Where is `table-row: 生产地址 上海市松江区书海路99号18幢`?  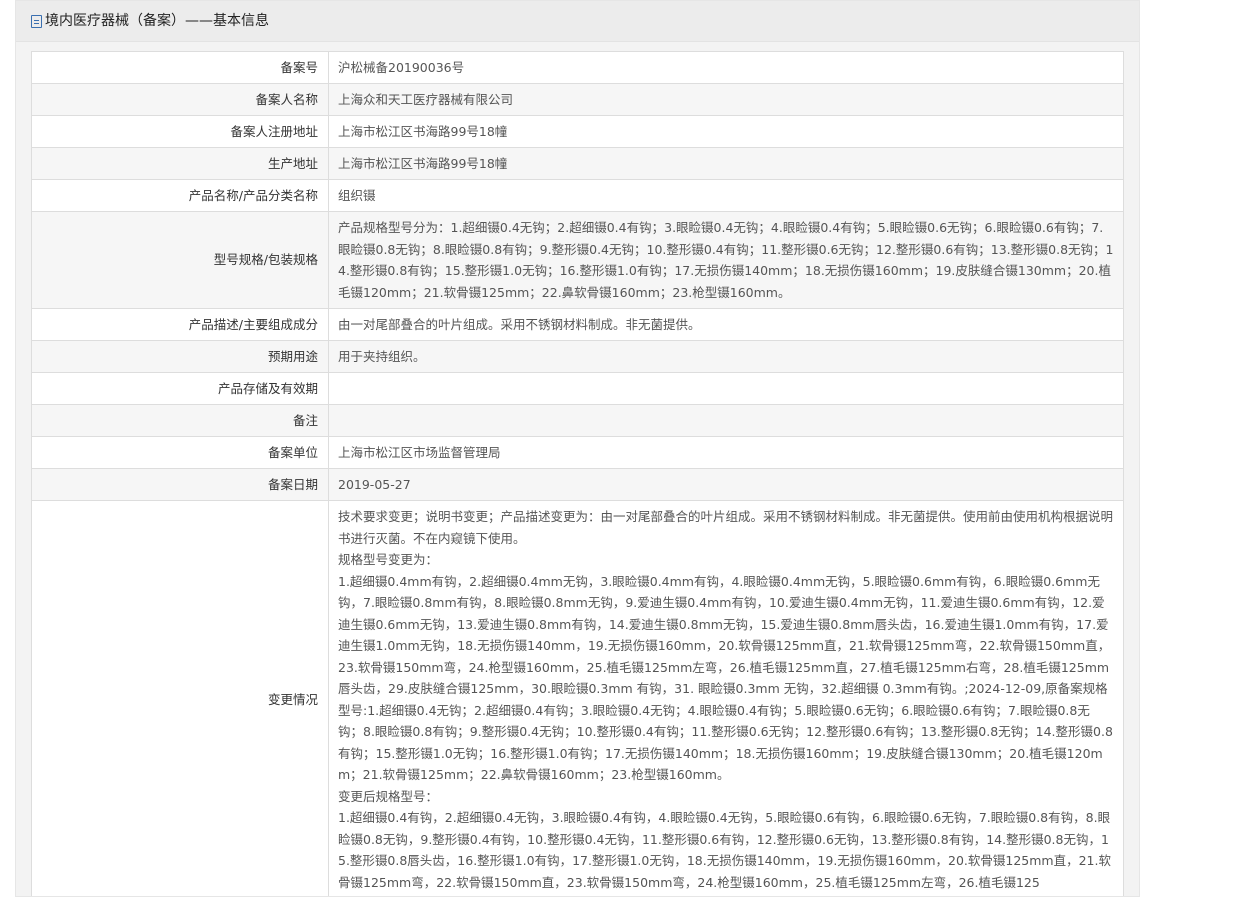 table-row: 生产地址 上海市松江区书海路99号18幢 is located at coordinates (577, 163).